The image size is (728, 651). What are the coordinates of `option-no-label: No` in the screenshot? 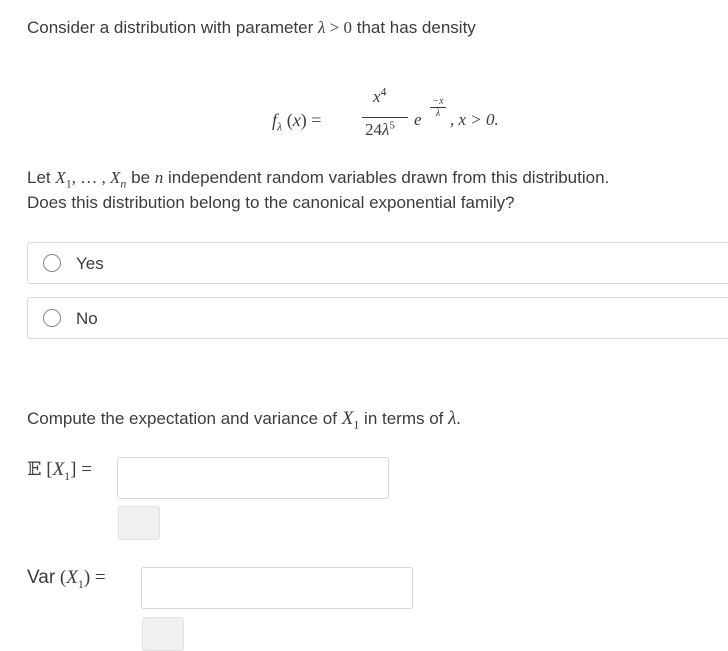 It's located at (87, 318).